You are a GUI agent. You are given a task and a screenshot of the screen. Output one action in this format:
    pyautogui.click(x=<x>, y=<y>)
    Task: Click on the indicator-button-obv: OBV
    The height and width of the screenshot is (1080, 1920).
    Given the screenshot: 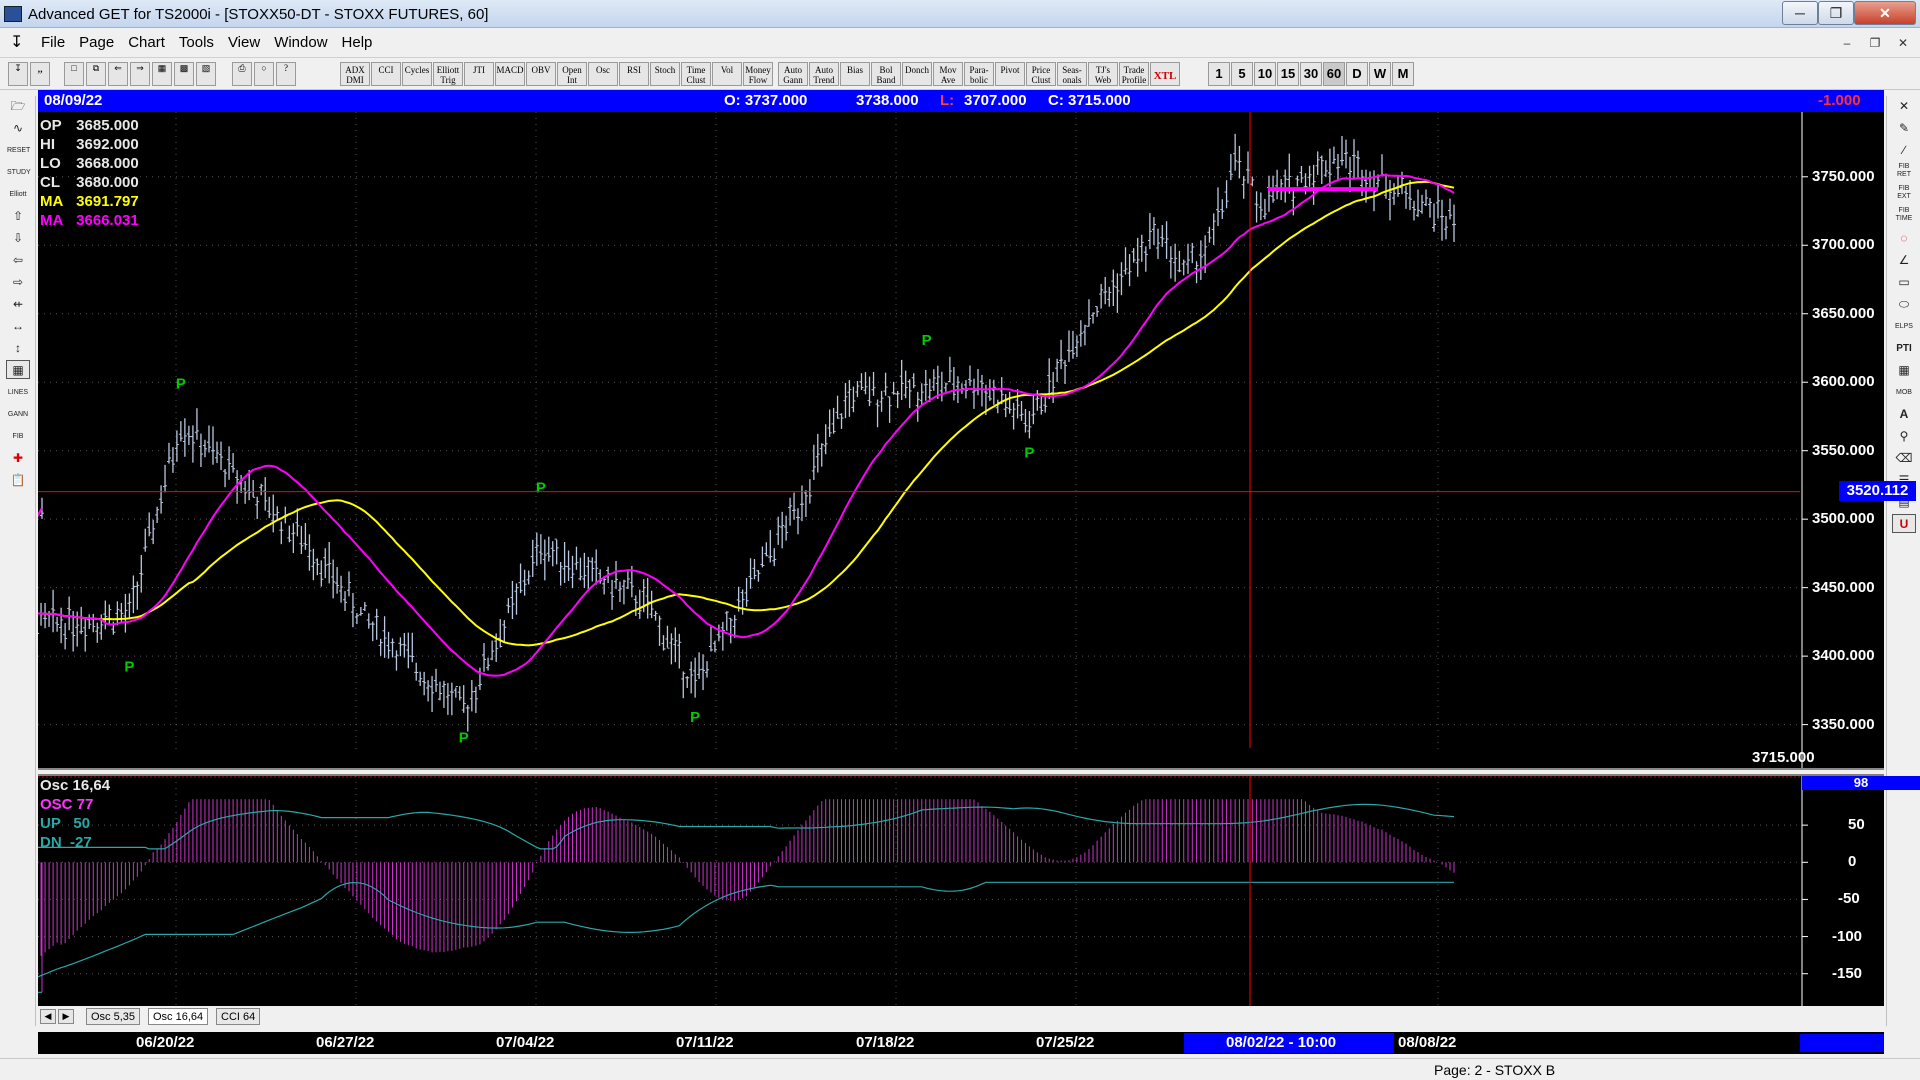 What is the action you would take?
    pyautogui.click(x=541, y=74)
    